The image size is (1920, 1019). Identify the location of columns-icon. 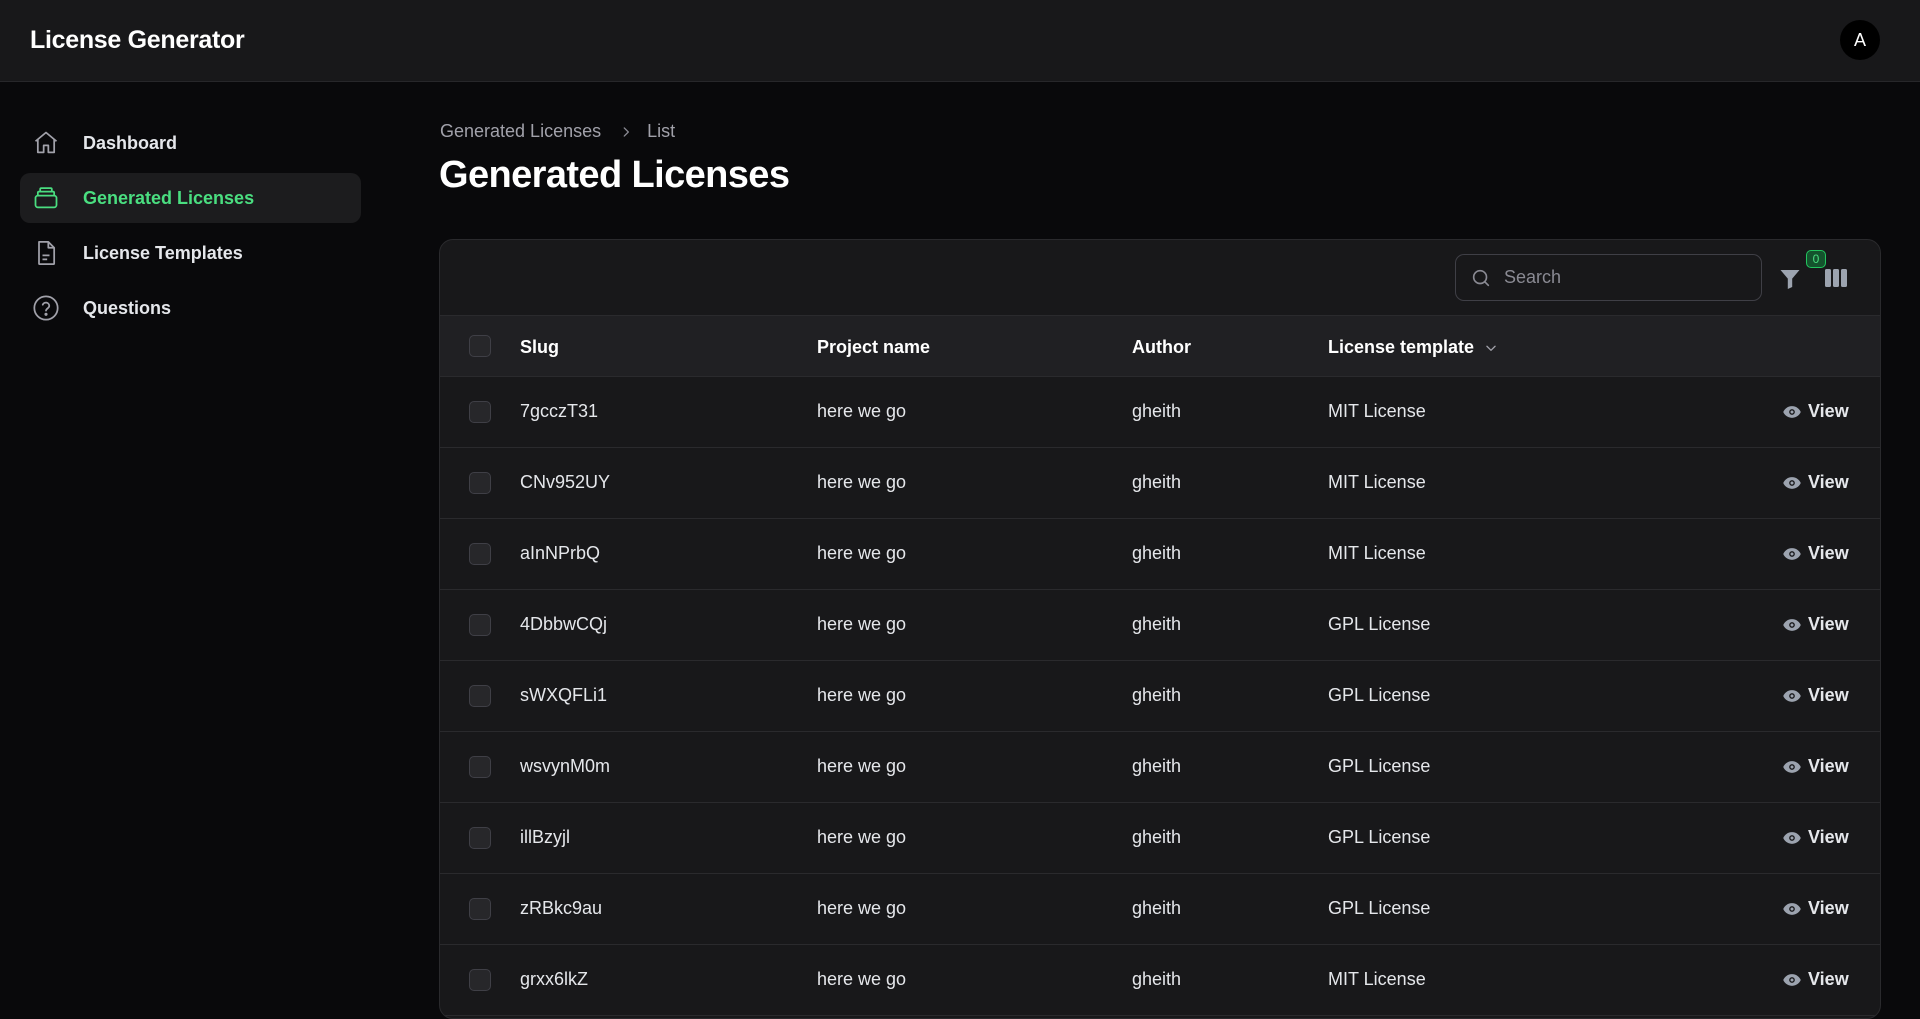
(1836, 281).